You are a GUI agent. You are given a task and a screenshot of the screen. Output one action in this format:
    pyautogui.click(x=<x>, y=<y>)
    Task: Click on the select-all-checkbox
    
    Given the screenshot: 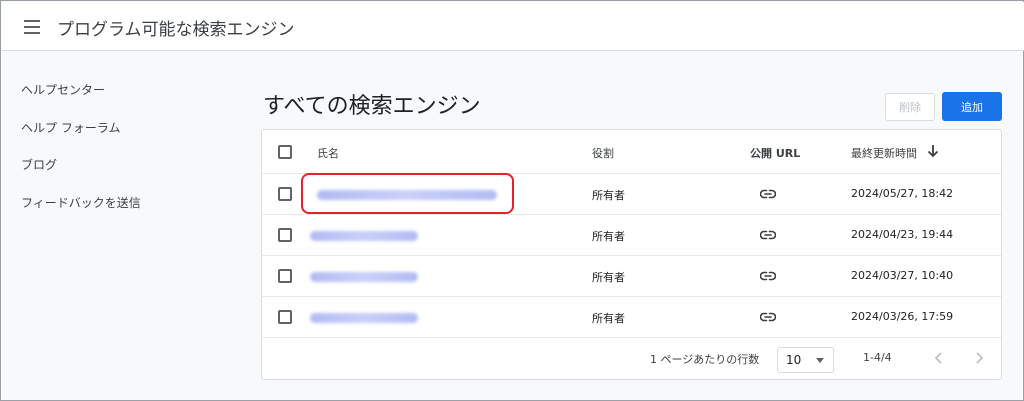 What is the action you would take?
    pyautogui.click(x=285, y=152)
    